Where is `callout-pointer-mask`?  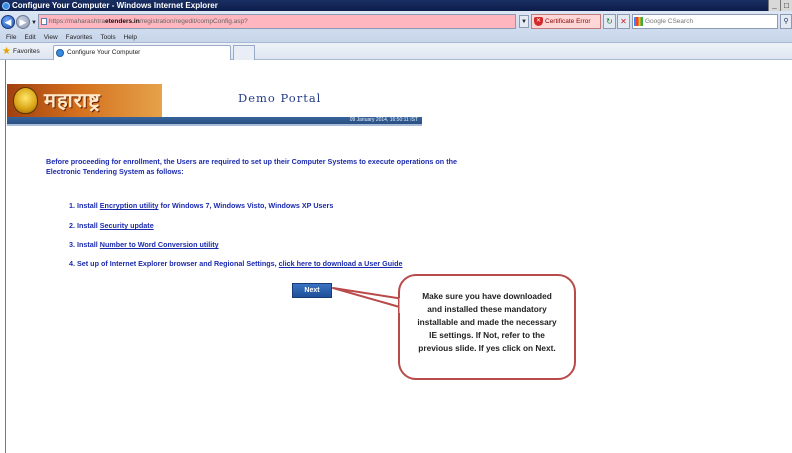 callout-pointer-mask is located at coordinates (401, 305).